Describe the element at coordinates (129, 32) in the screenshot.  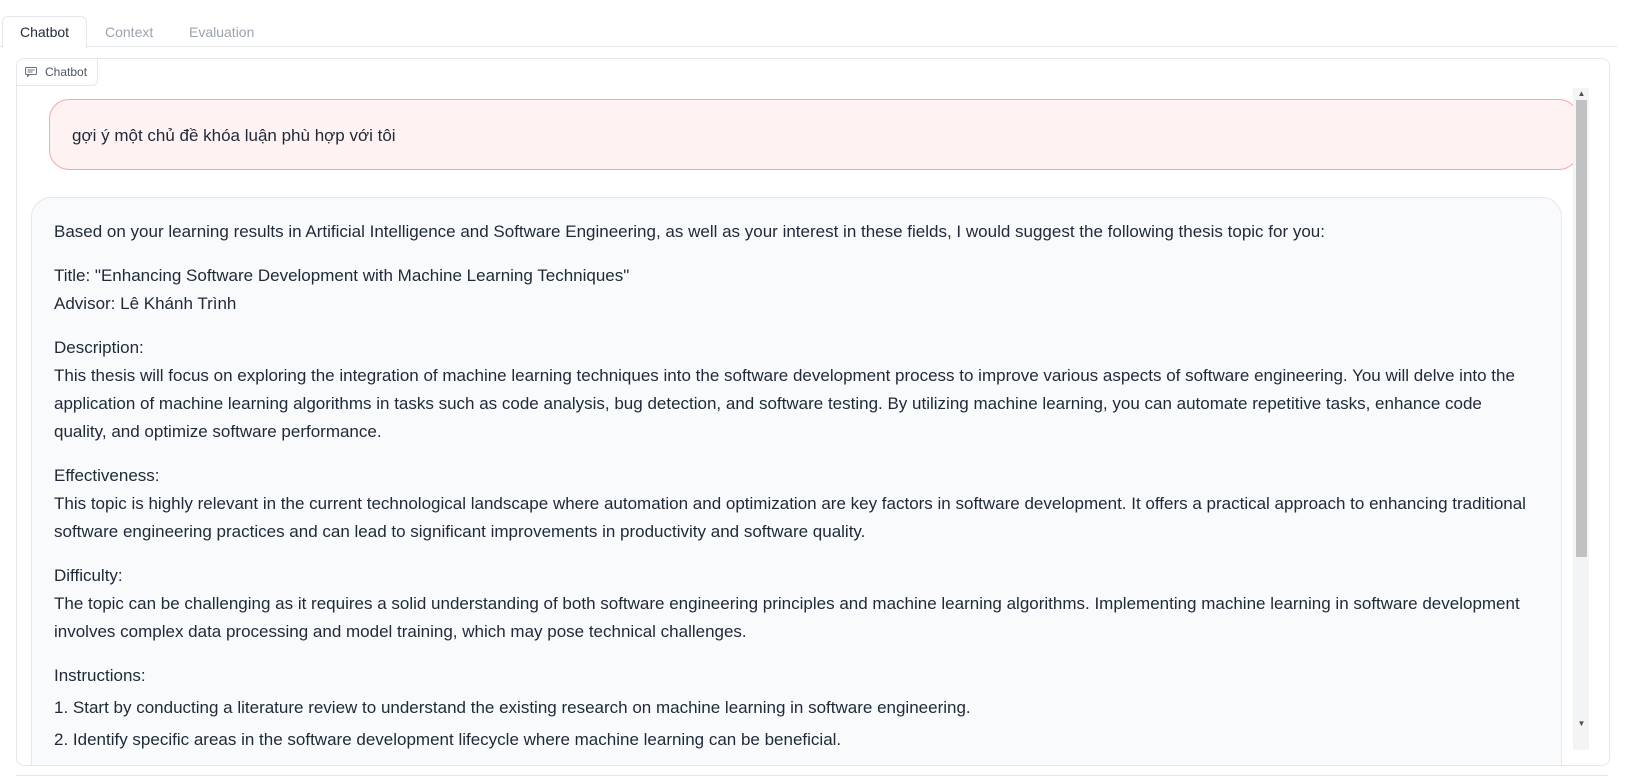
I see `tab-context: Context` at that location.